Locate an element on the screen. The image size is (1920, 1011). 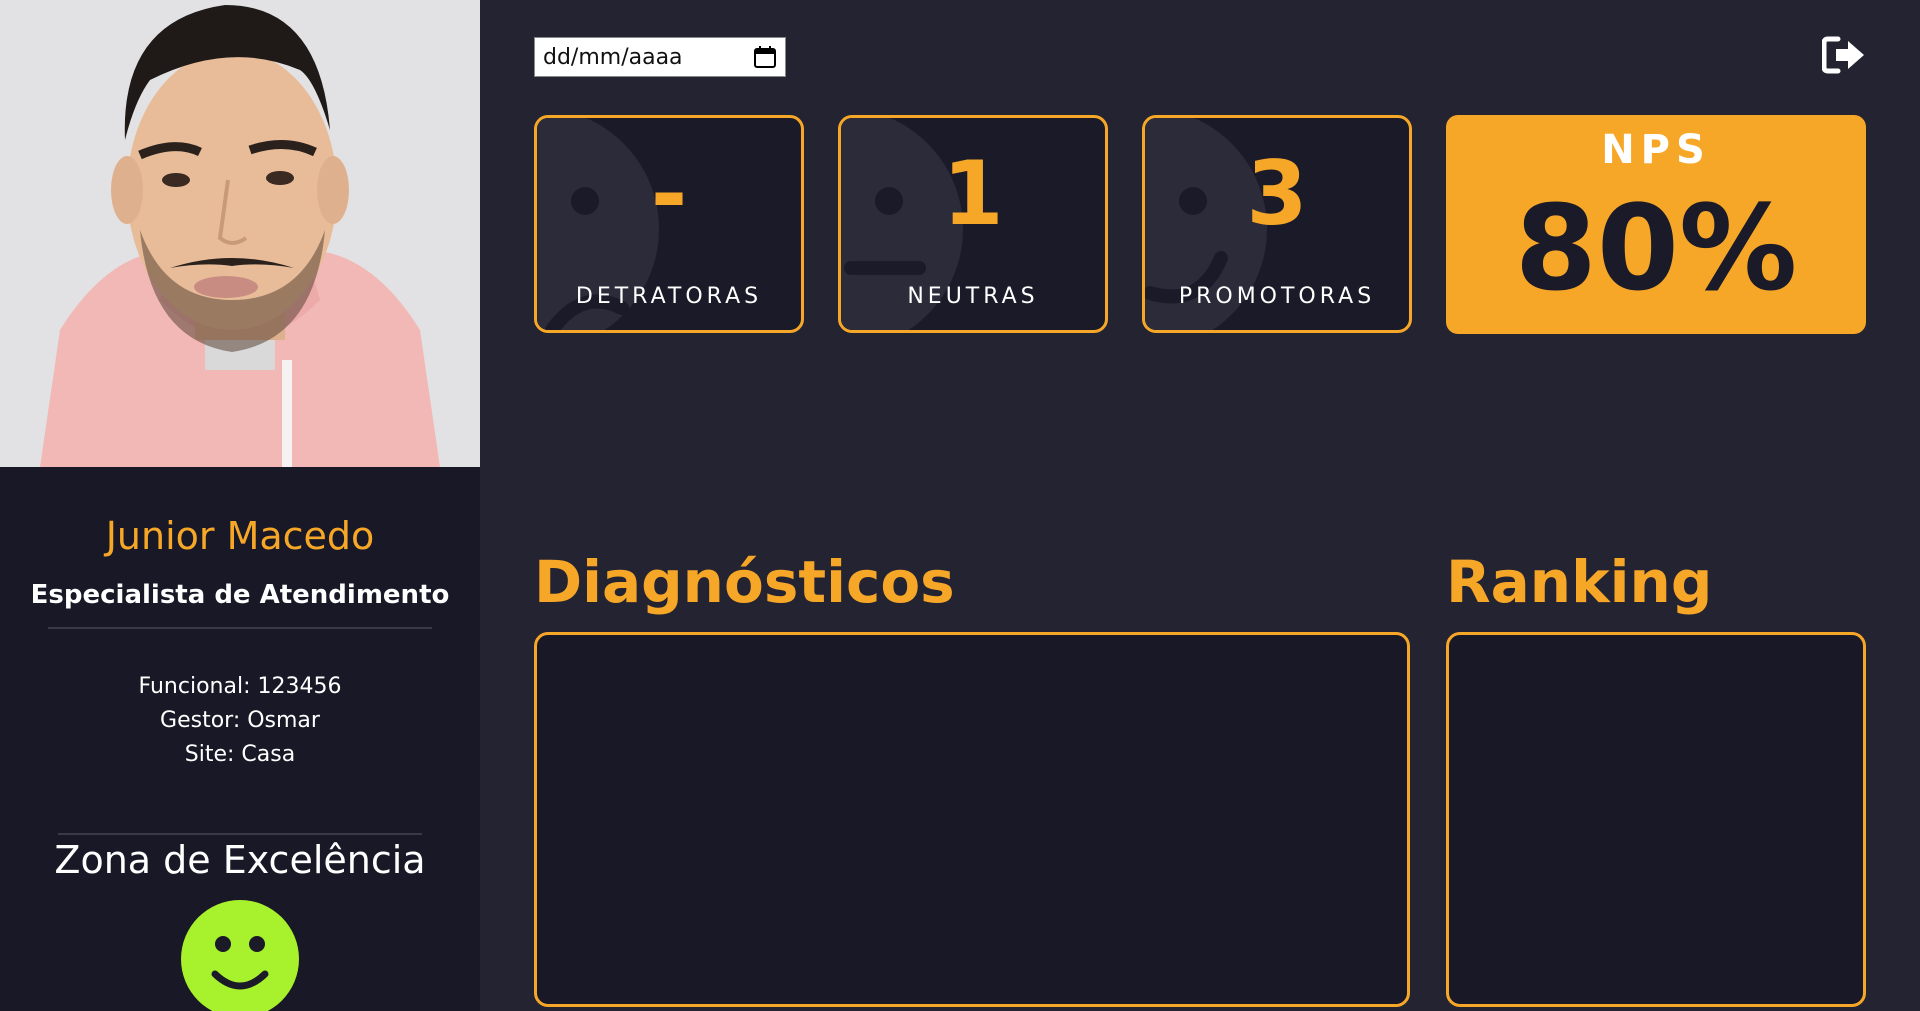
profile-gestor: Gestor: Osmar is located at coordinates (240, 720).